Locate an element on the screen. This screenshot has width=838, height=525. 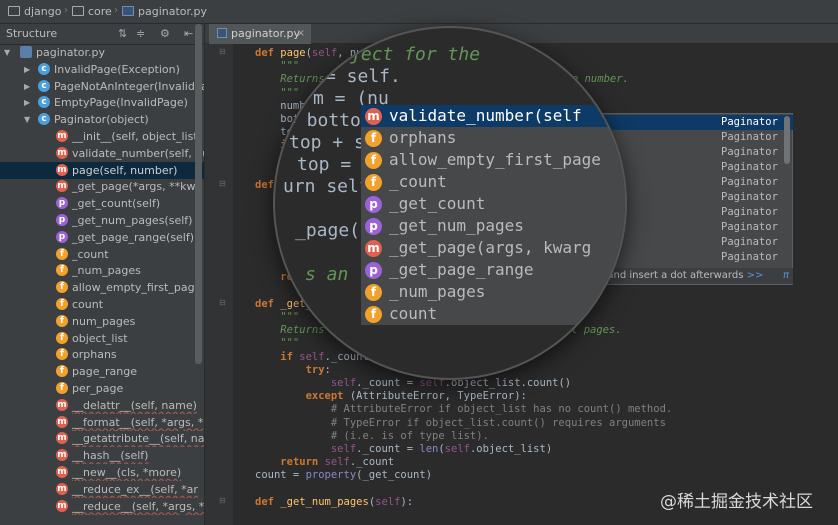
gear-icon: ⚙ is located at coordinates (165, 33).